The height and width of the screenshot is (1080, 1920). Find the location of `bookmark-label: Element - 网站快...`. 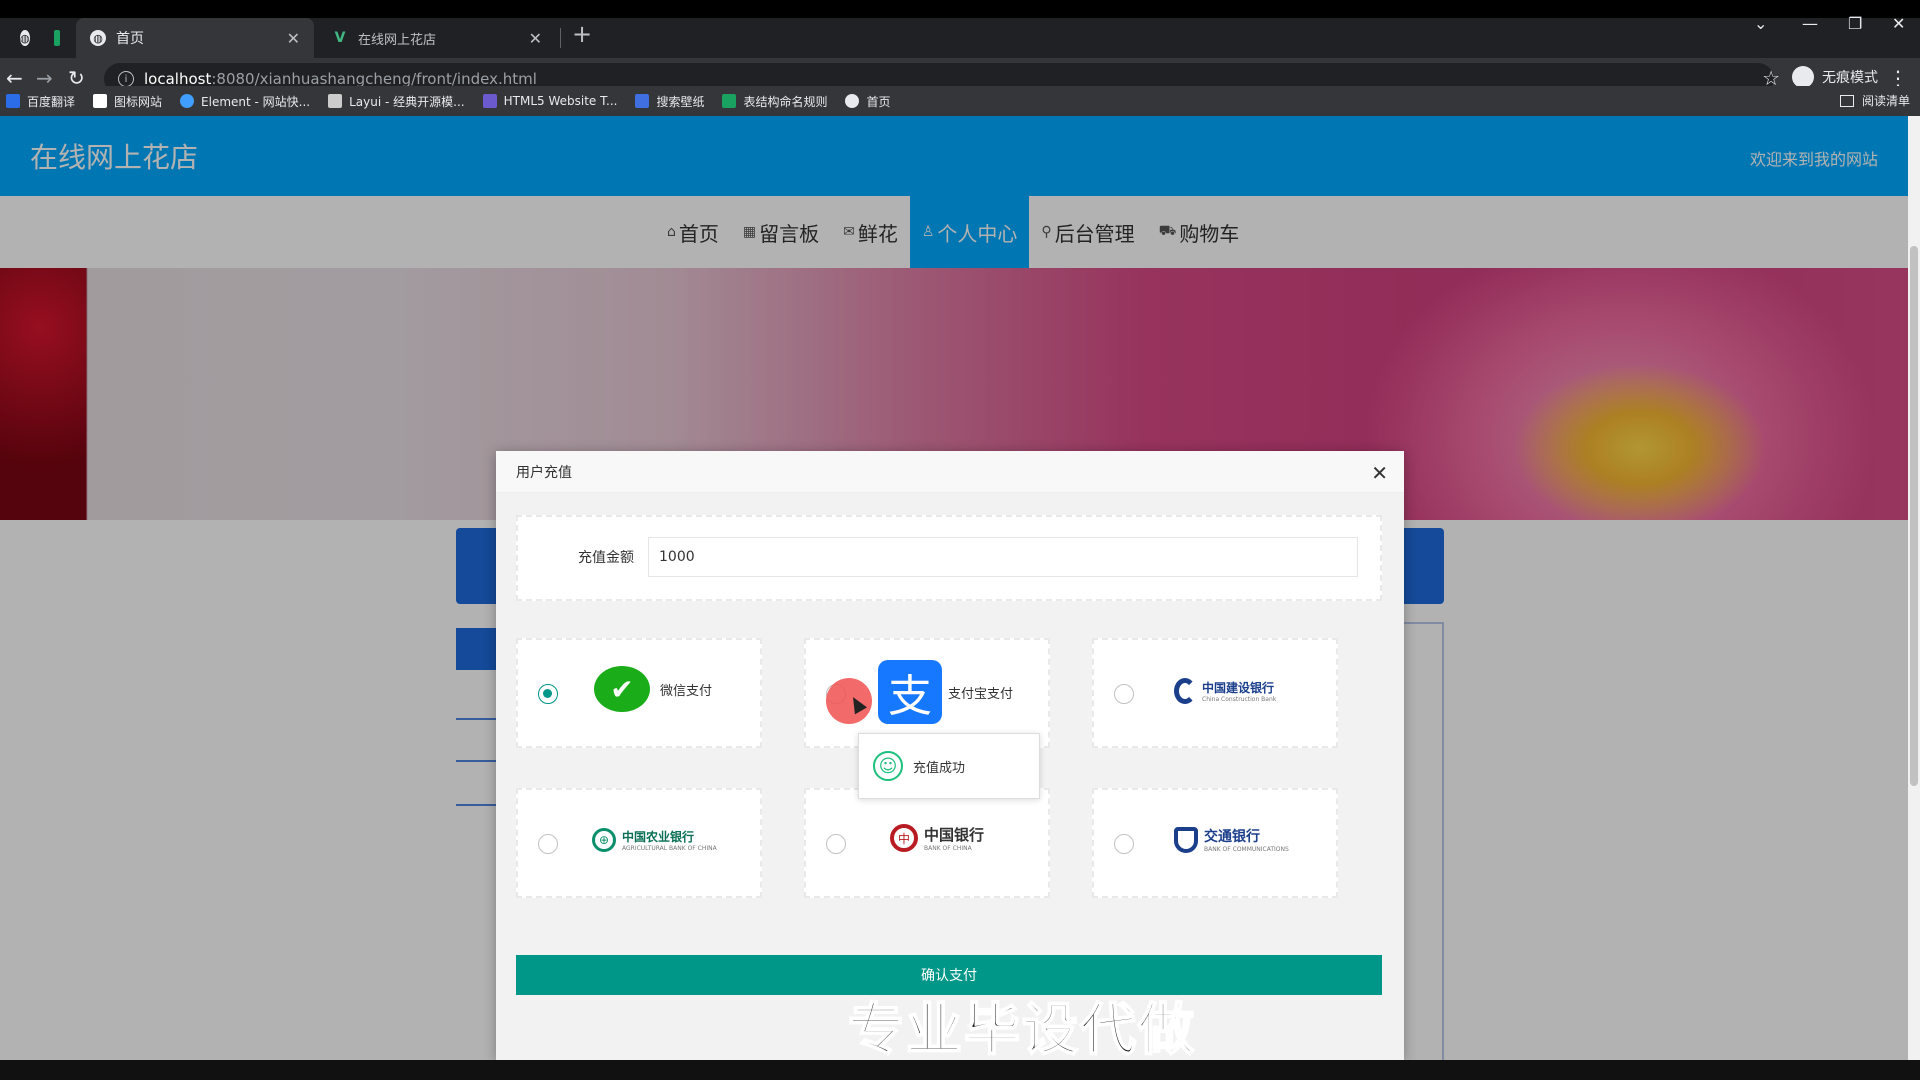

bookmark-label: Element - 网站快... is located at coordinates (256, 101).